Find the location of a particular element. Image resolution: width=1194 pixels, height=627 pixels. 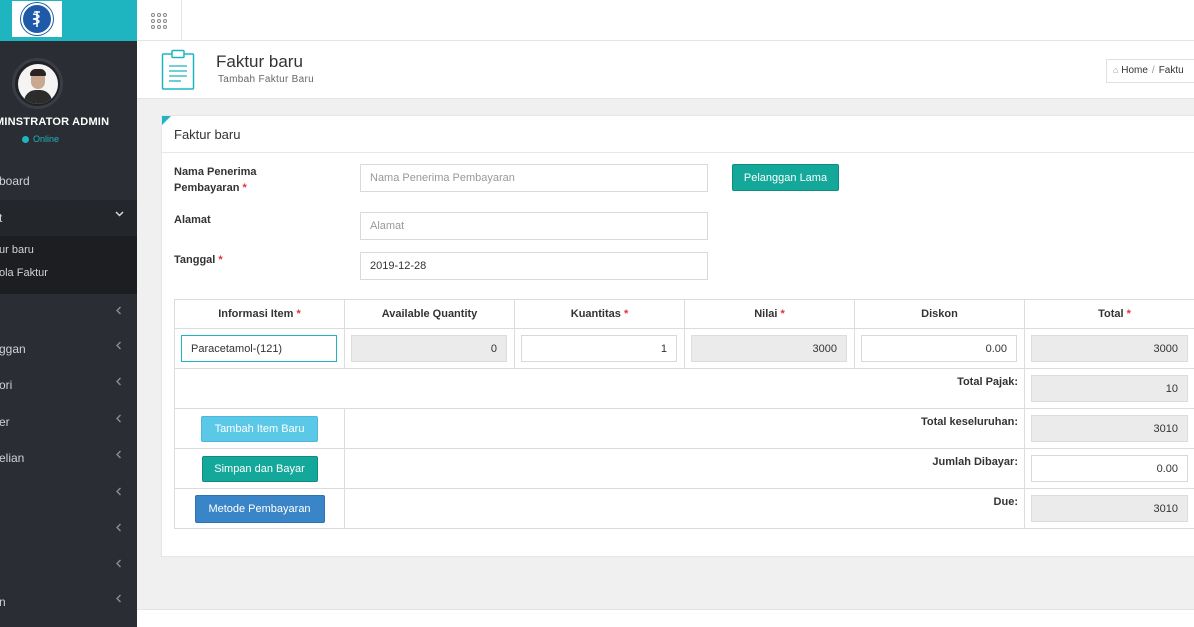

quantity-input is located at coordinates (599, 348).